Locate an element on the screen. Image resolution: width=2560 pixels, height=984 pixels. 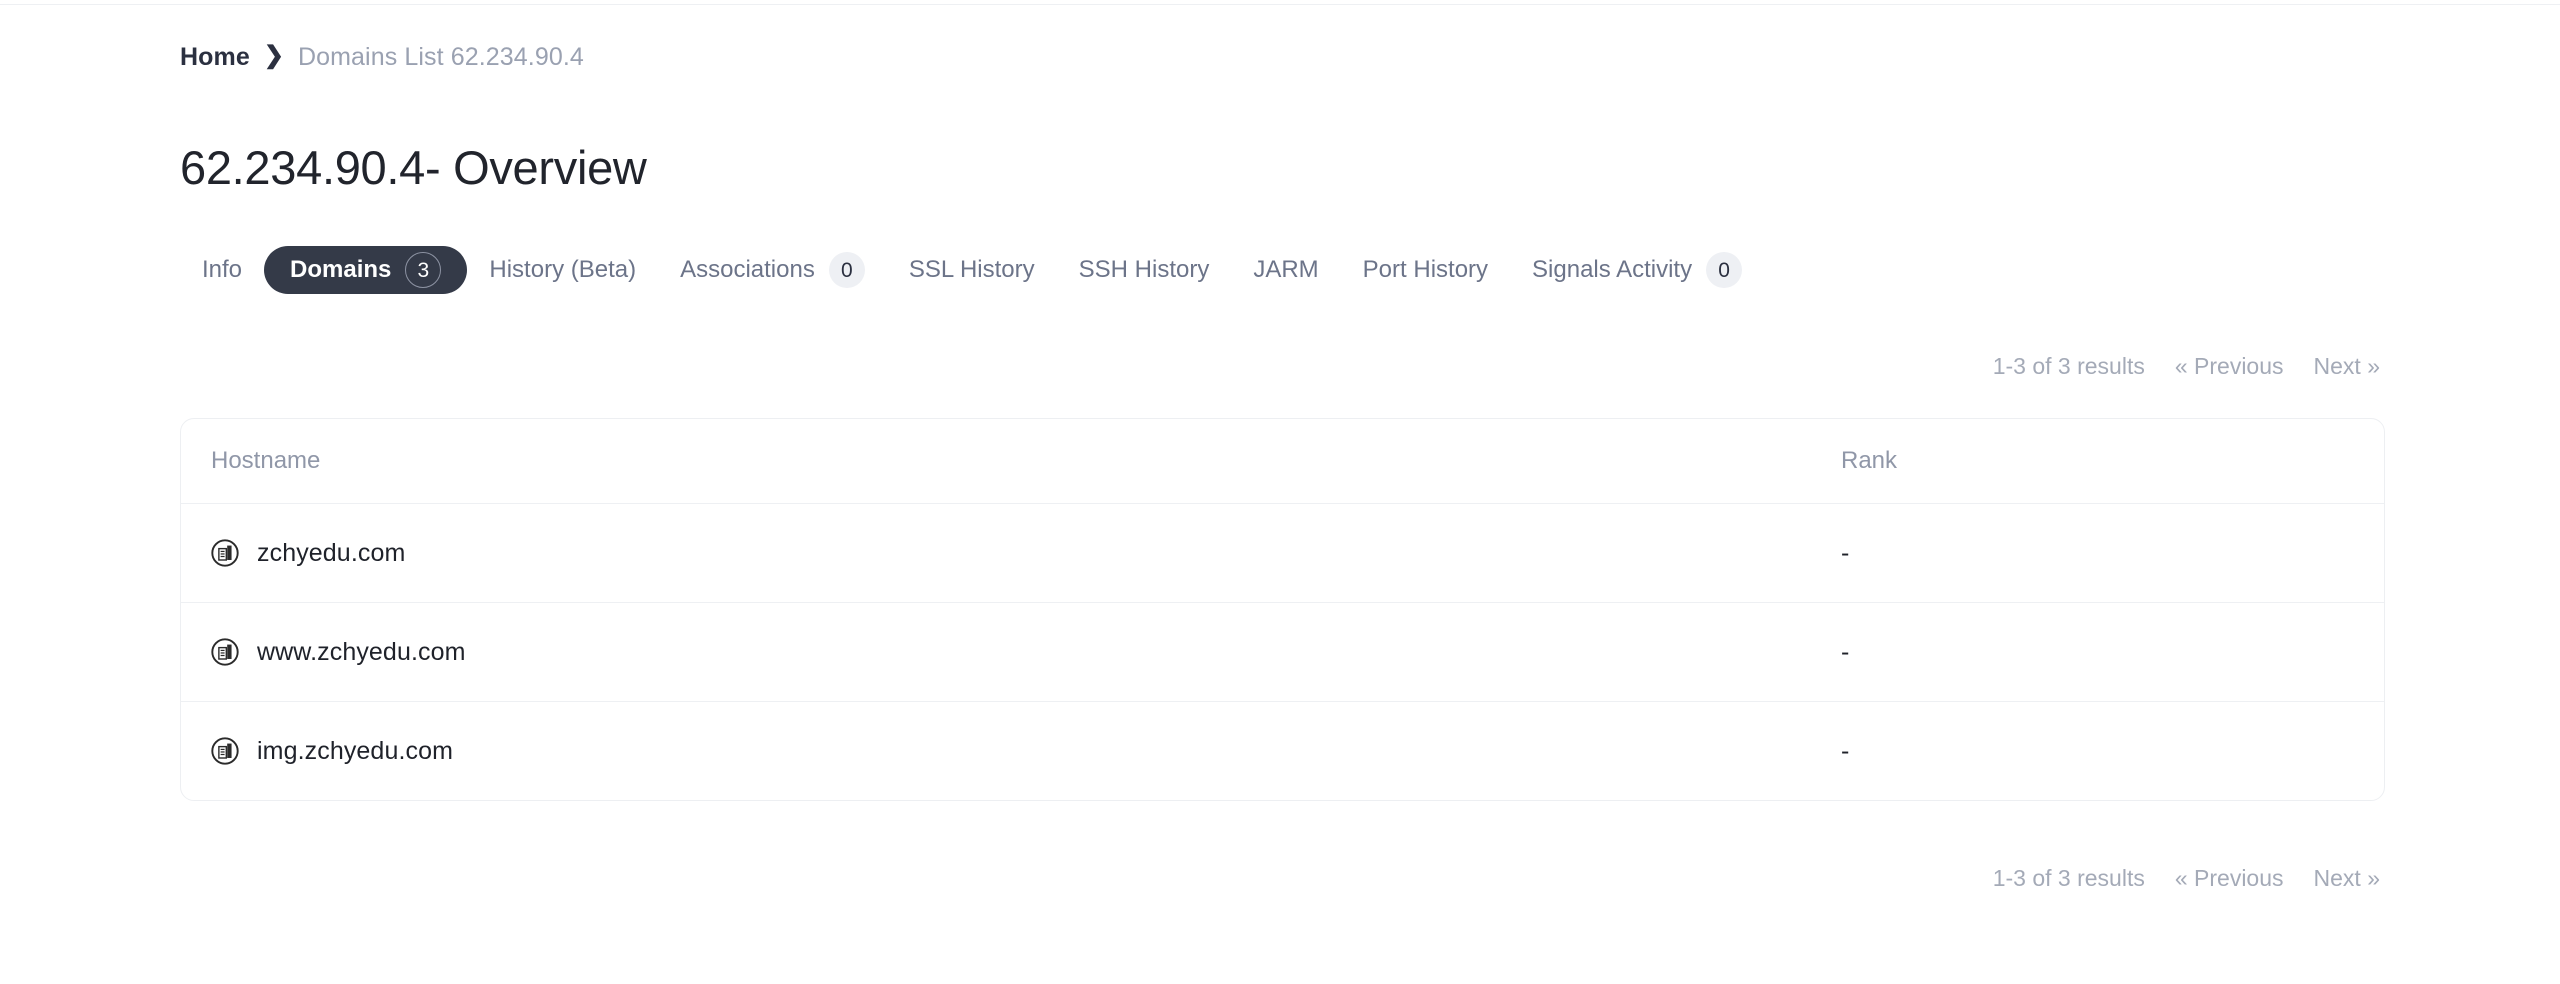
tab-label: JARM is located at coordinates (1286, 269).